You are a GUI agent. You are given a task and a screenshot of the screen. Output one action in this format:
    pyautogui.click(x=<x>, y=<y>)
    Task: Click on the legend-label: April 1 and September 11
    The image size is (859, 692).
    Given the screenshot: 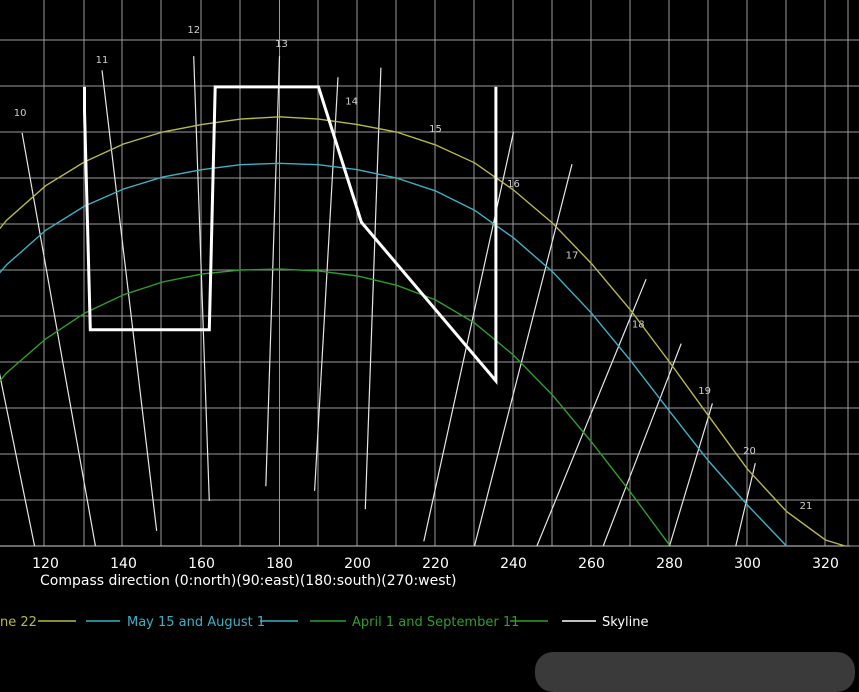 What is the action you would take?
    pyautogui.click(x=435, y=622)
    